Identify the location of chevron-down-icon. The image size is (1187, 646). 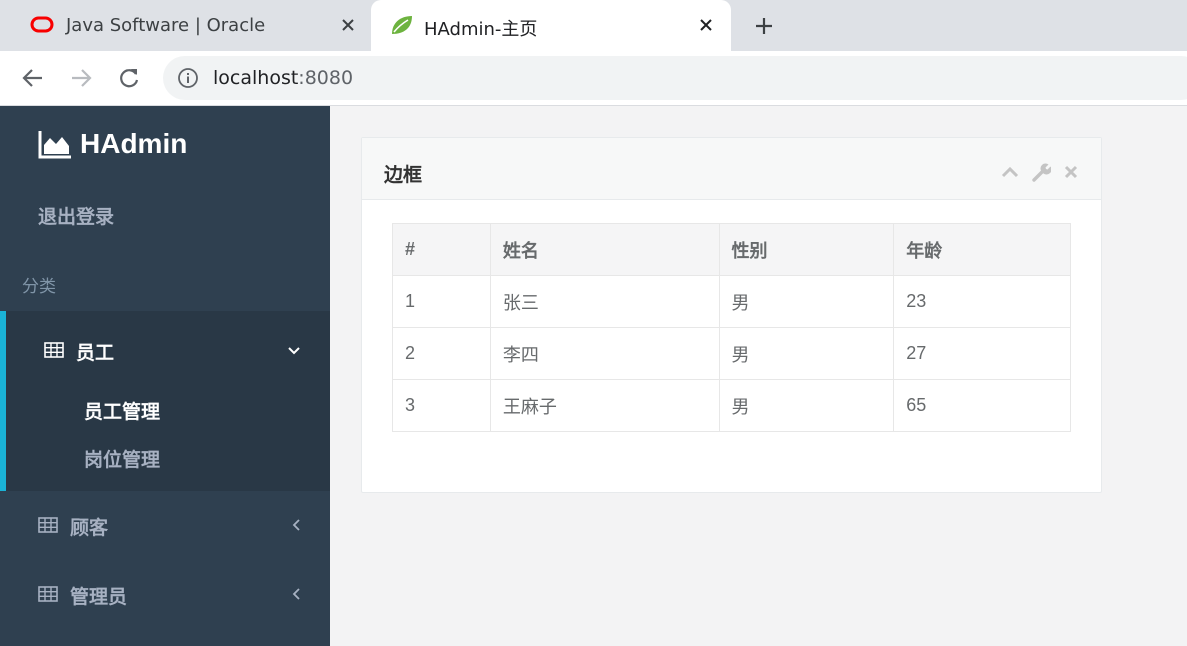
(294, 351).